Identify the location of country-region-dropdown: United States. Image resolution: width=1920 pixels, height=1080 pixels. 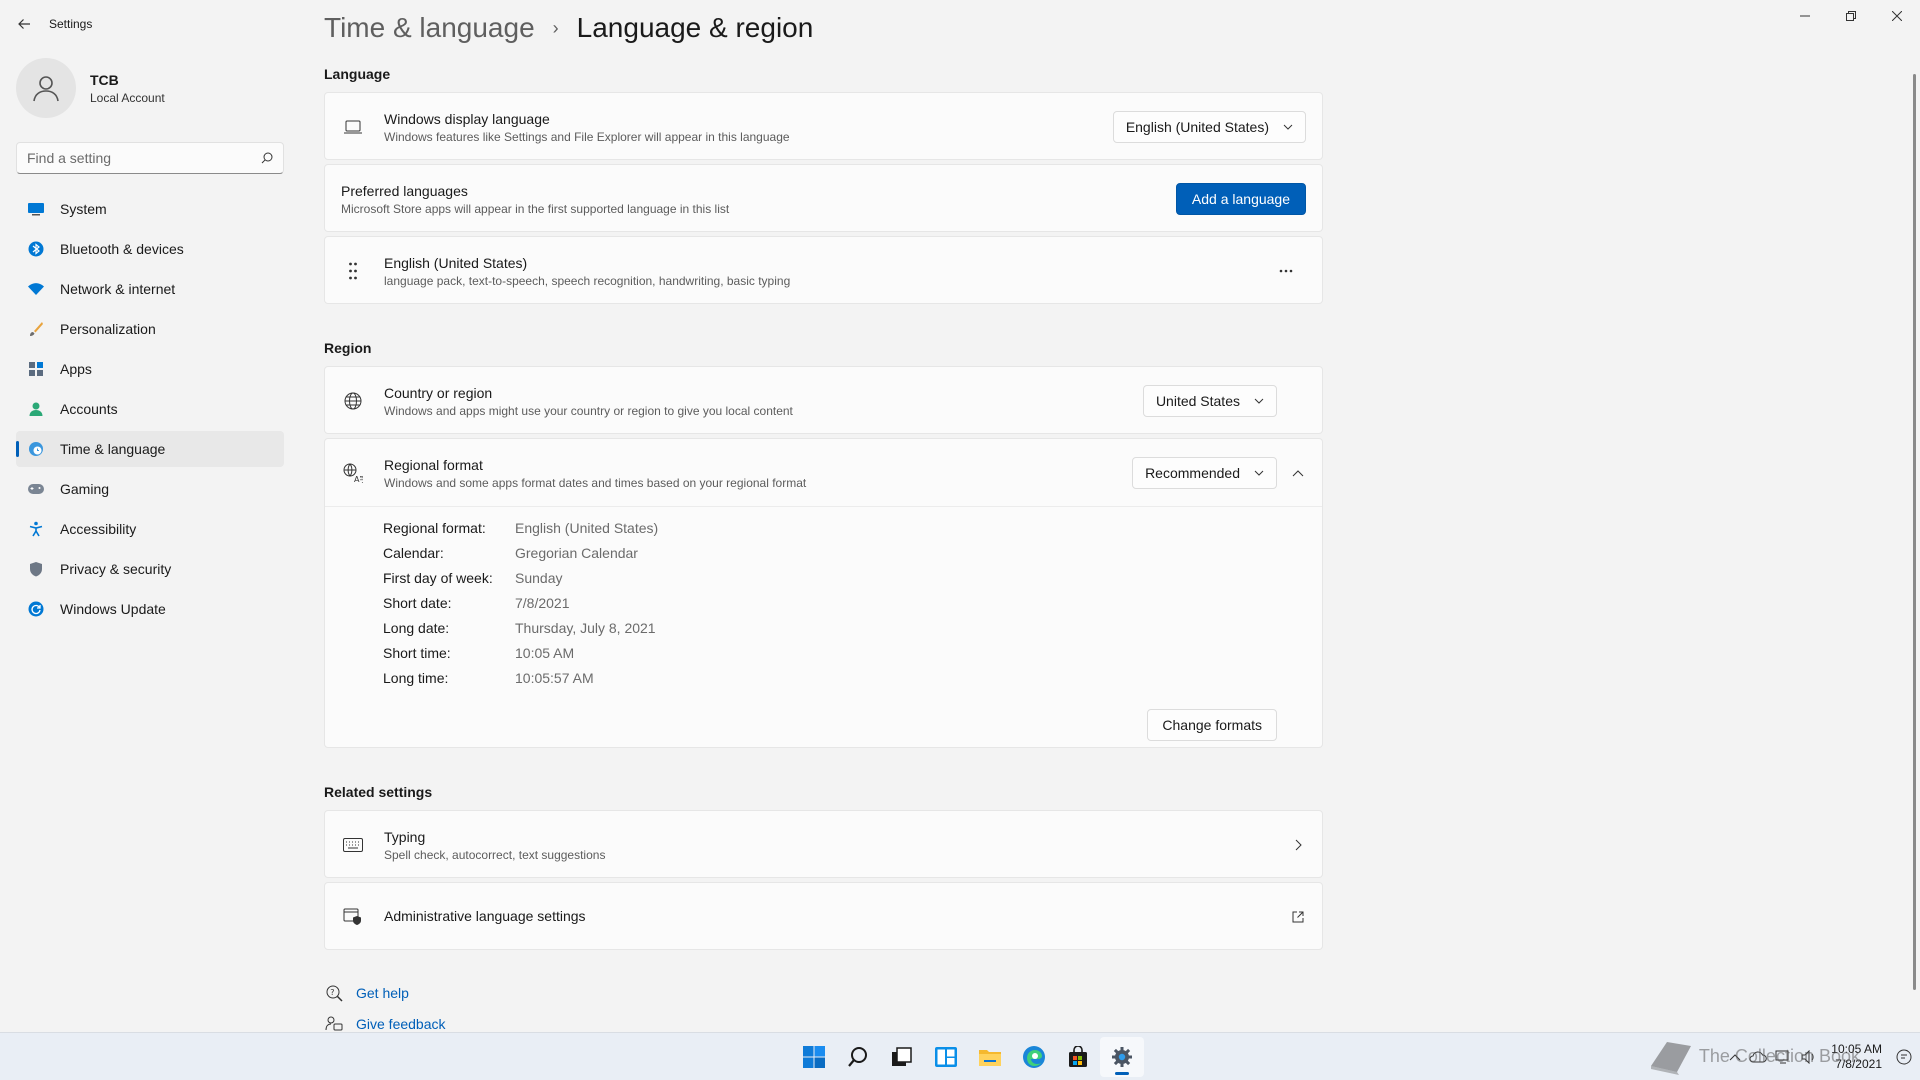
(1209, 401).